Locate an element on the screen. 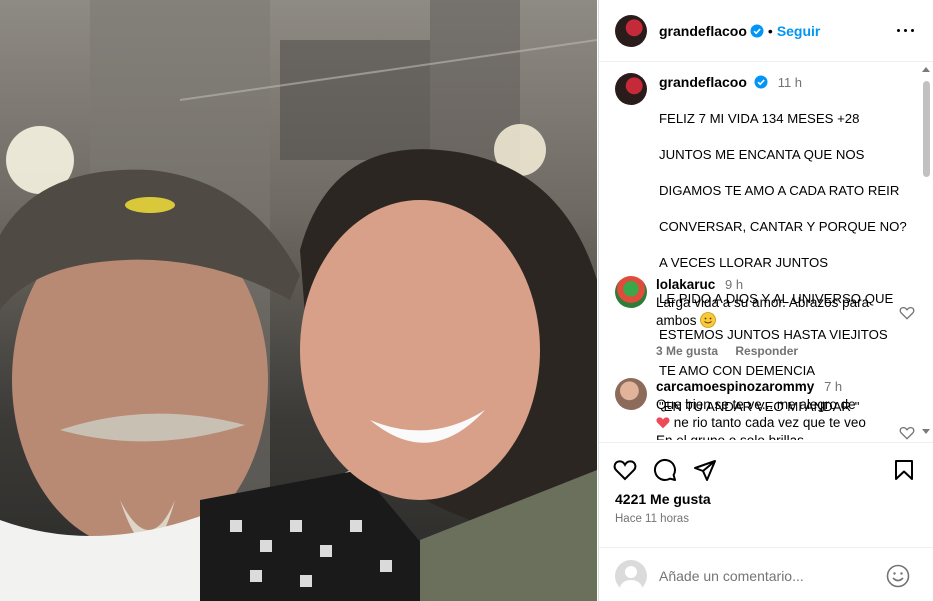 This screenshot has height=601, width=933. post-header: grandeflacoo • Seguir is located at coordinates (766, 31).